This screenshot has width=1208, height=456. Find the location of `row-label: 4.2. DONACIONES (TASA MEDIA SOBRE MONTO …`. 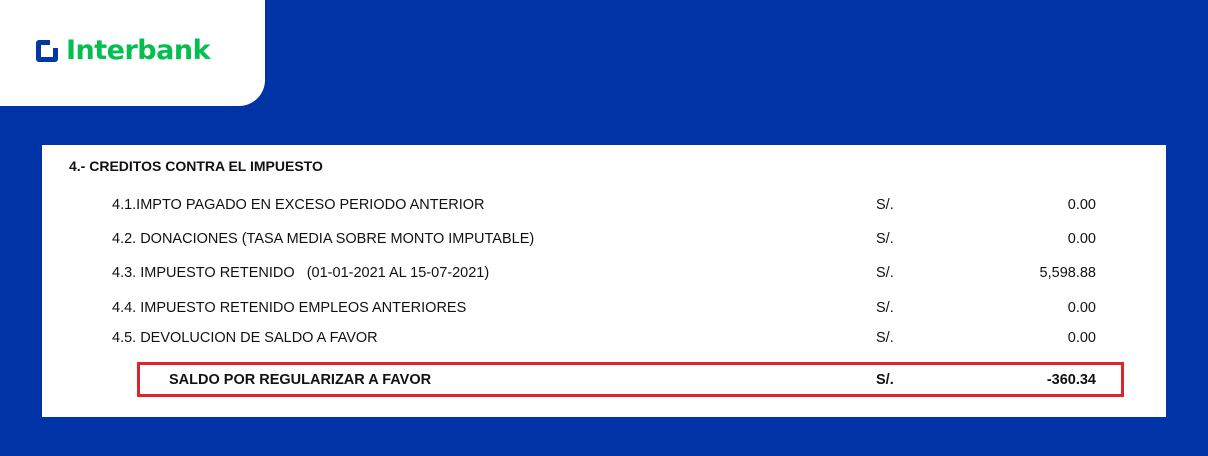

row-label: 4.2. DONACIONES (TASA MEDIA SOBRE MONTO … is located at coordinates (323, 239).